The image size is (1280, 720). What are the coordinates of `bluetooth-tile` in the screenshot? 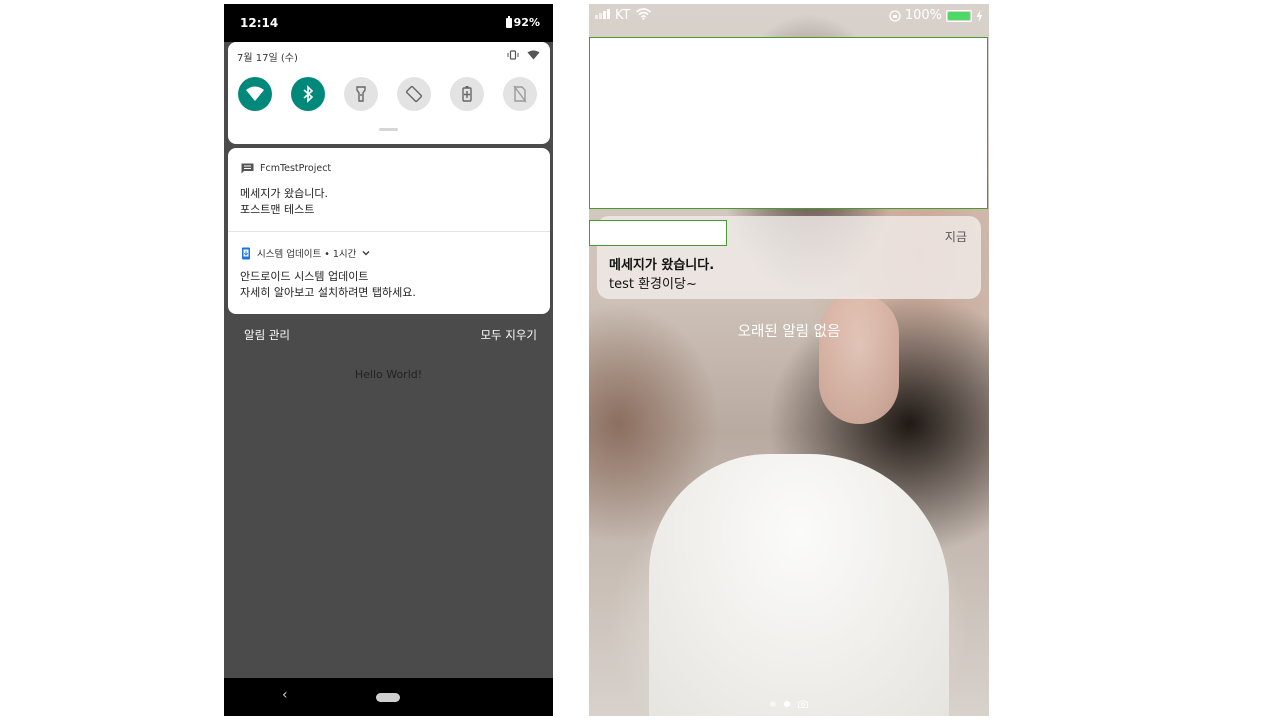 It's located at (308, 94).